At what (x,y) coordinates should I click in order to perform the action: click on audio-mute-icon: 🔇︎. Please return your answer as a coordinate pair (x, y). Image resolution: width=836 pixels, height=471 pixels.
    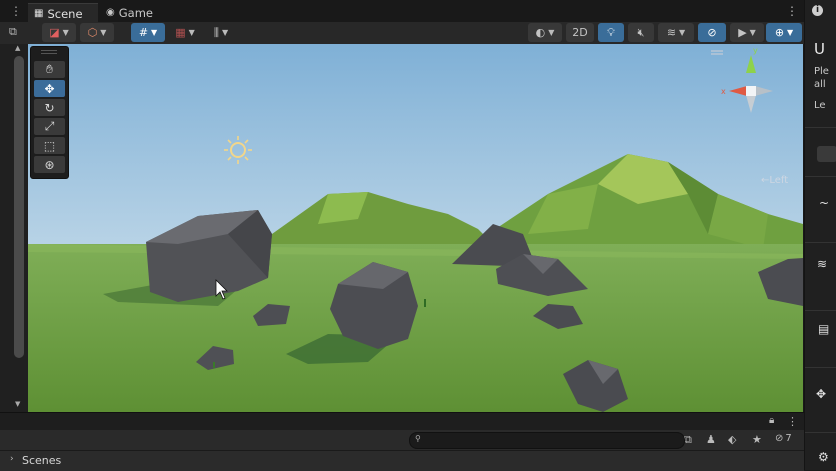
    Looking at the image, I should click on (641, 32).